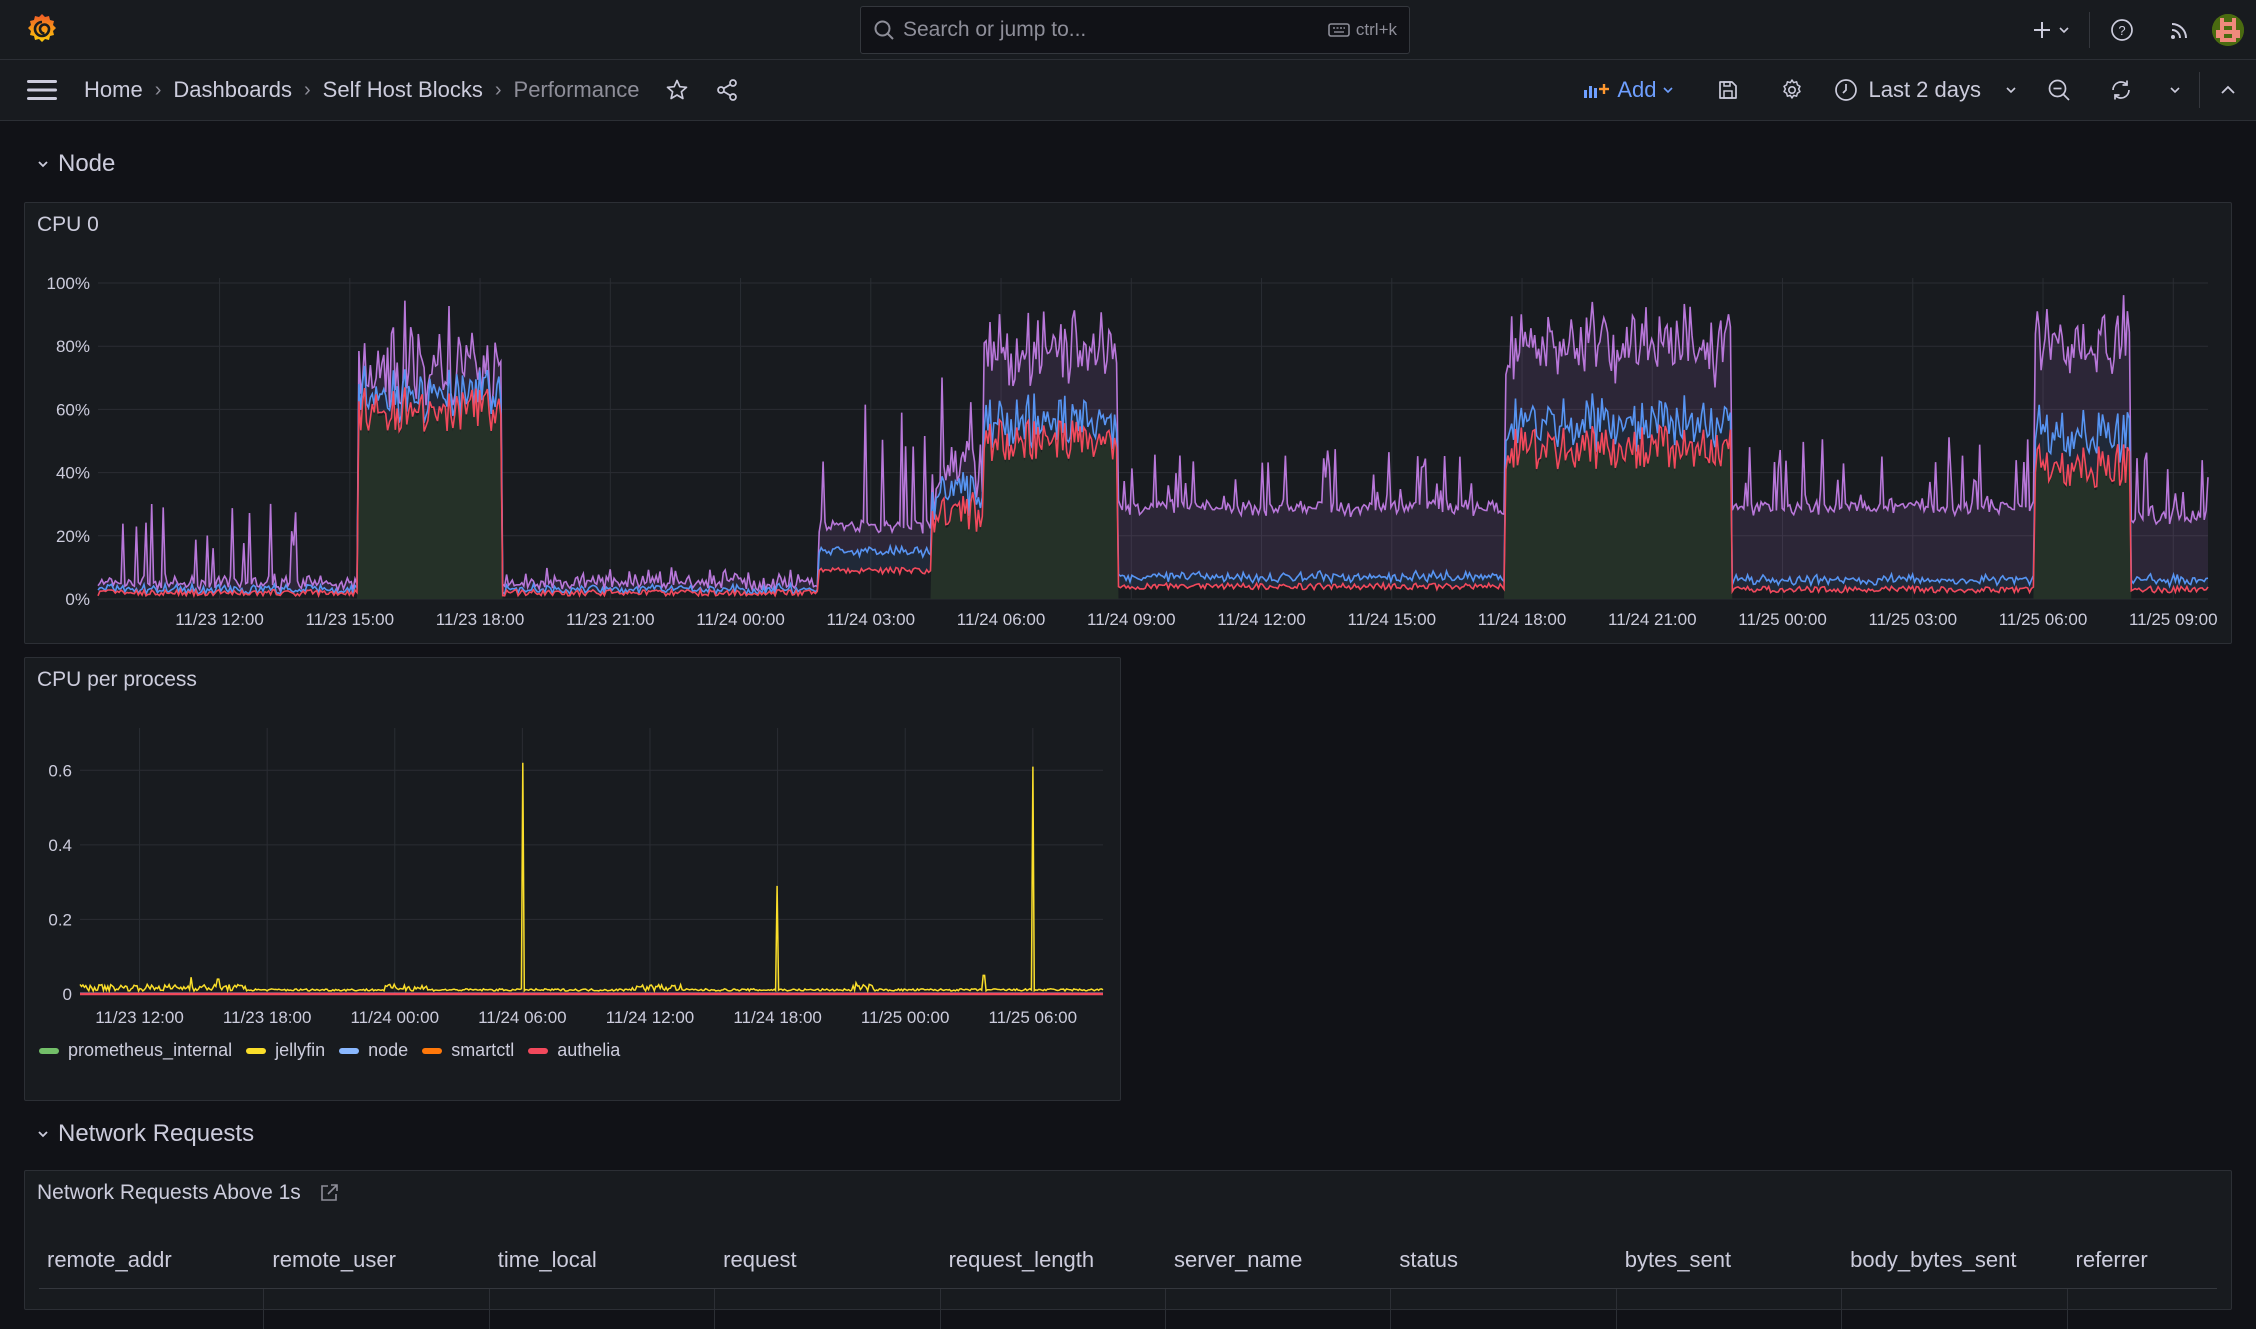  I want to click on new-button, so click(2051, 30).